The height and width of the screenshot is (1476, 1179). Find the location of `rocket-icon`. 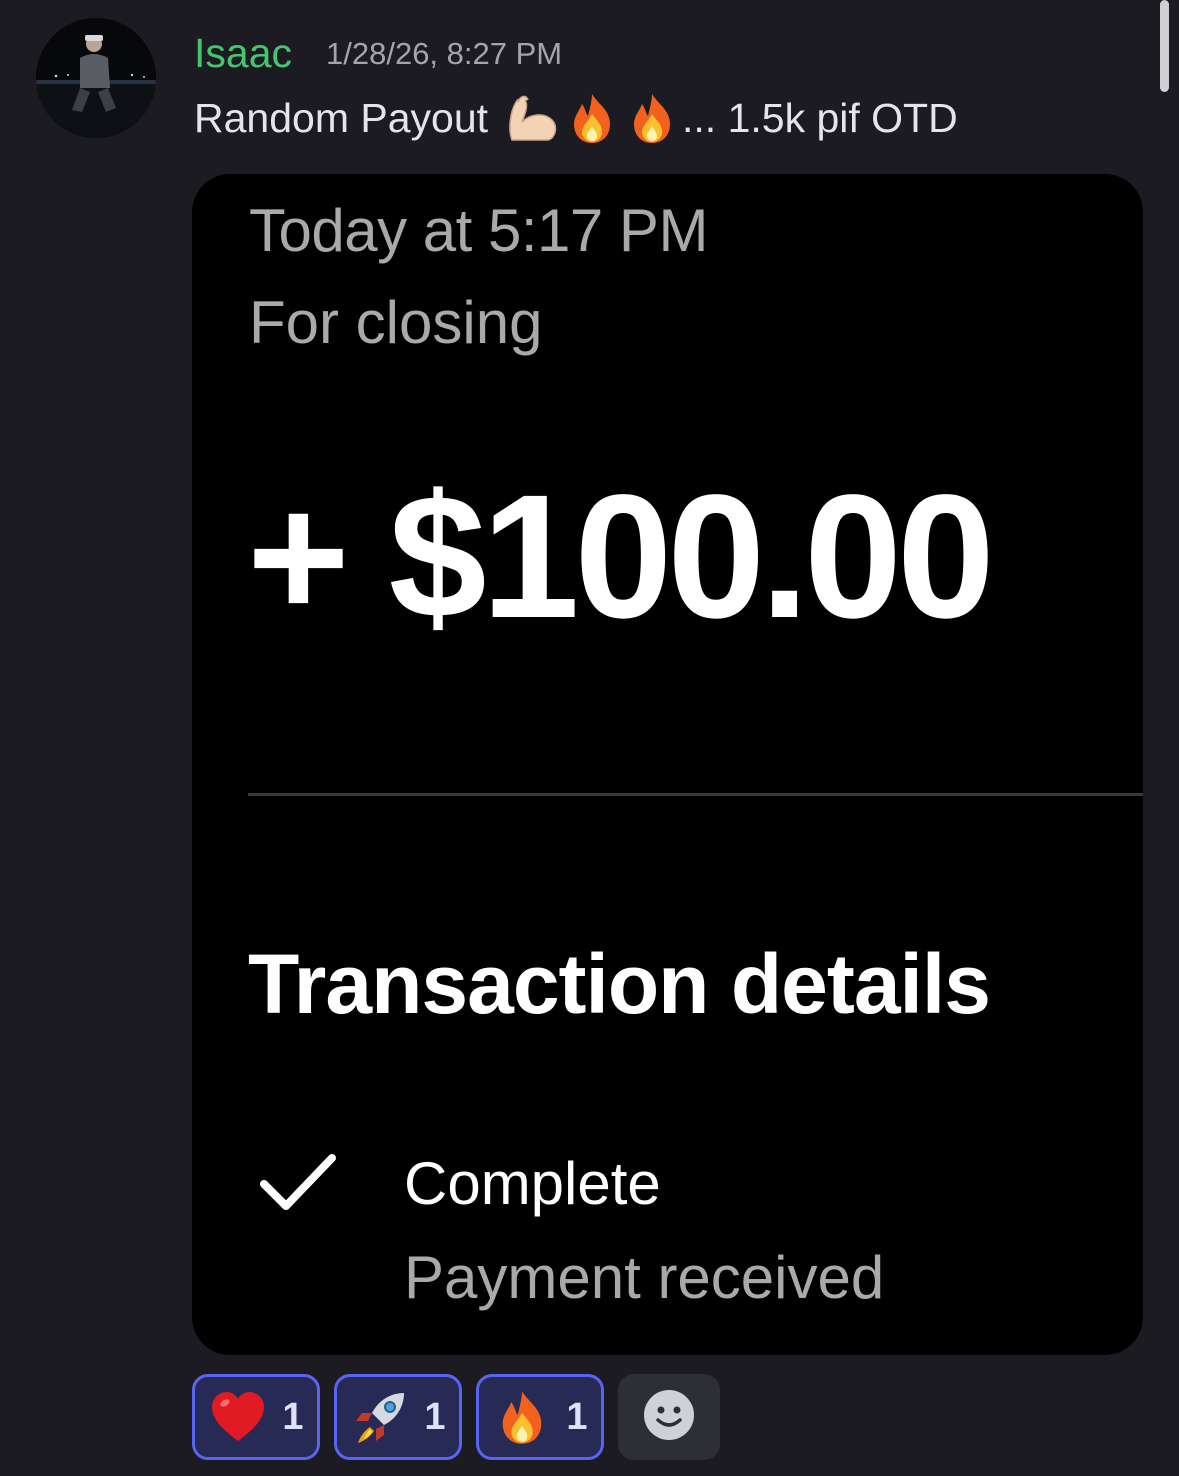

rocket-icon is located at coordinates (380, 1417).